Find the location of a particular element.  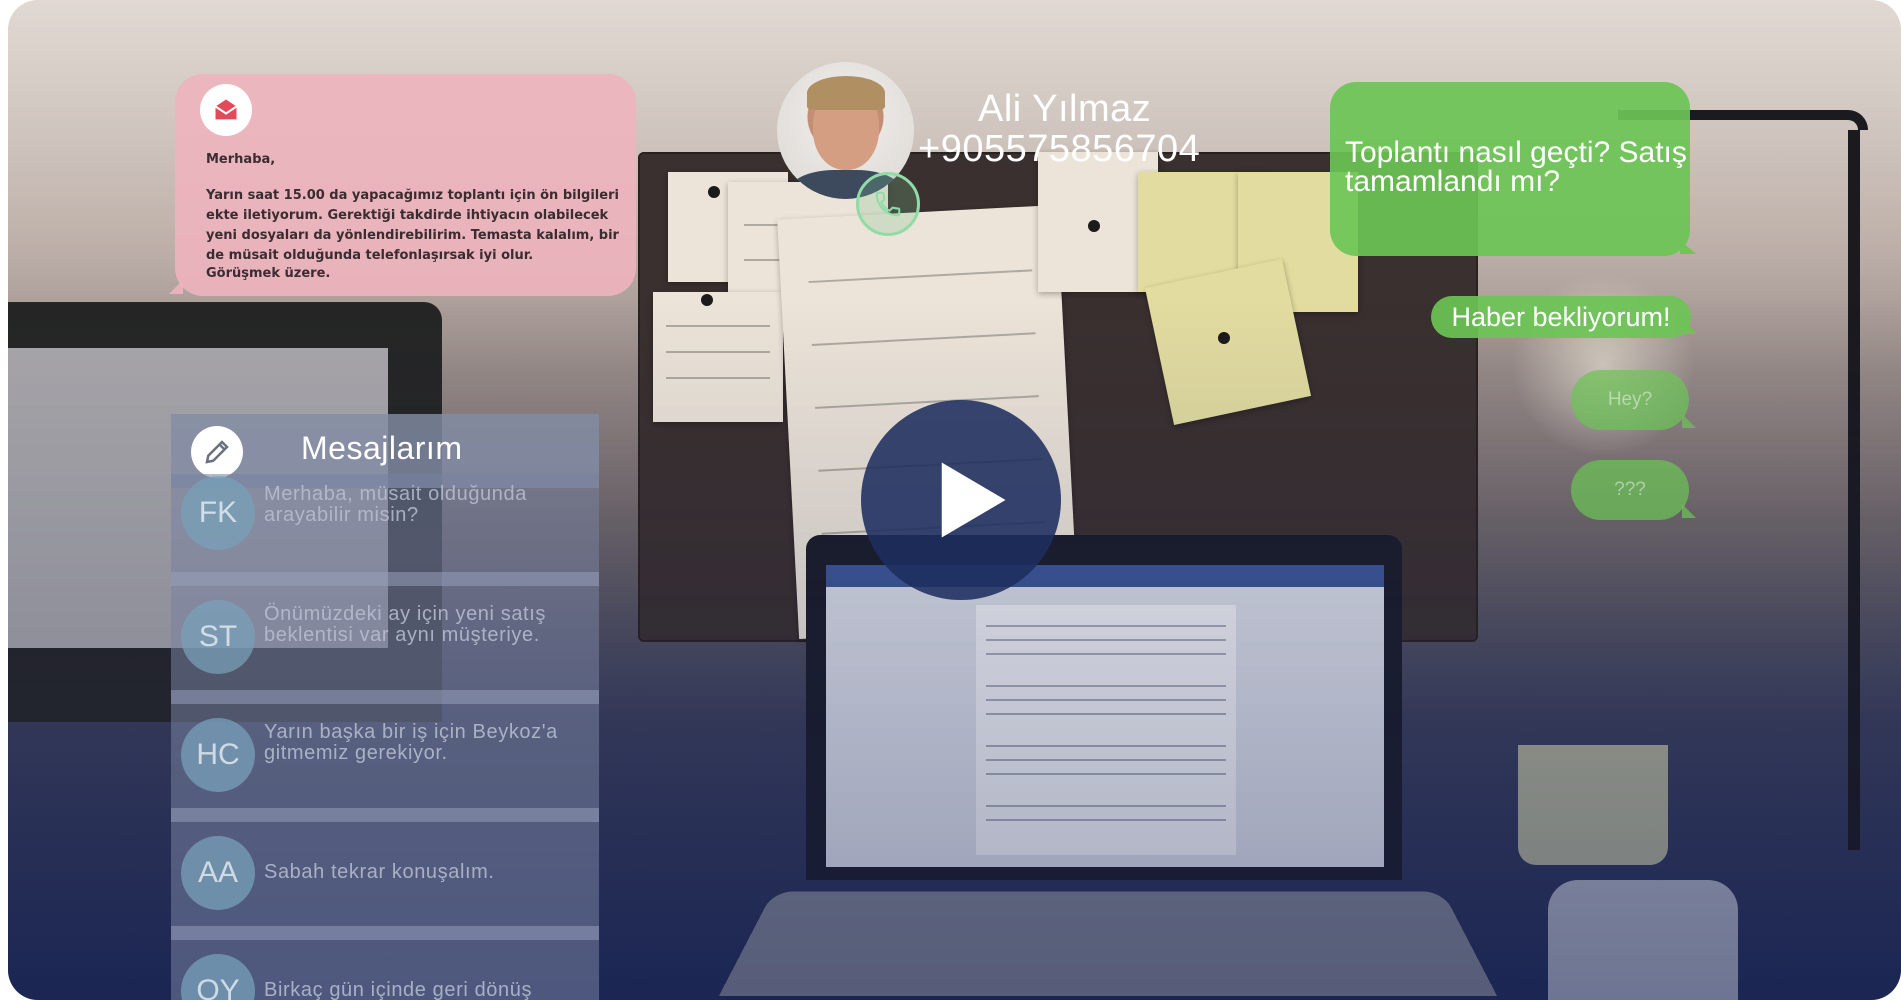

chat-bubble-followup: Haber bekliyorum! is located at coordinates (1561, 317).